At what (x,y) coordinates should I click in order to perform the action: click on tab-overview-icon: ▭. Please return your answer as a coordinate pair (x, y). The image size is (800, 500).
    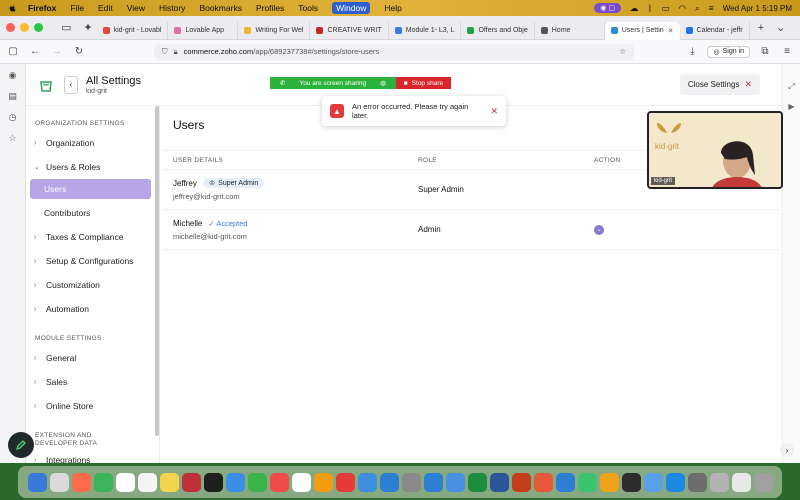
    Looking at the image, I should click on (66, 27).